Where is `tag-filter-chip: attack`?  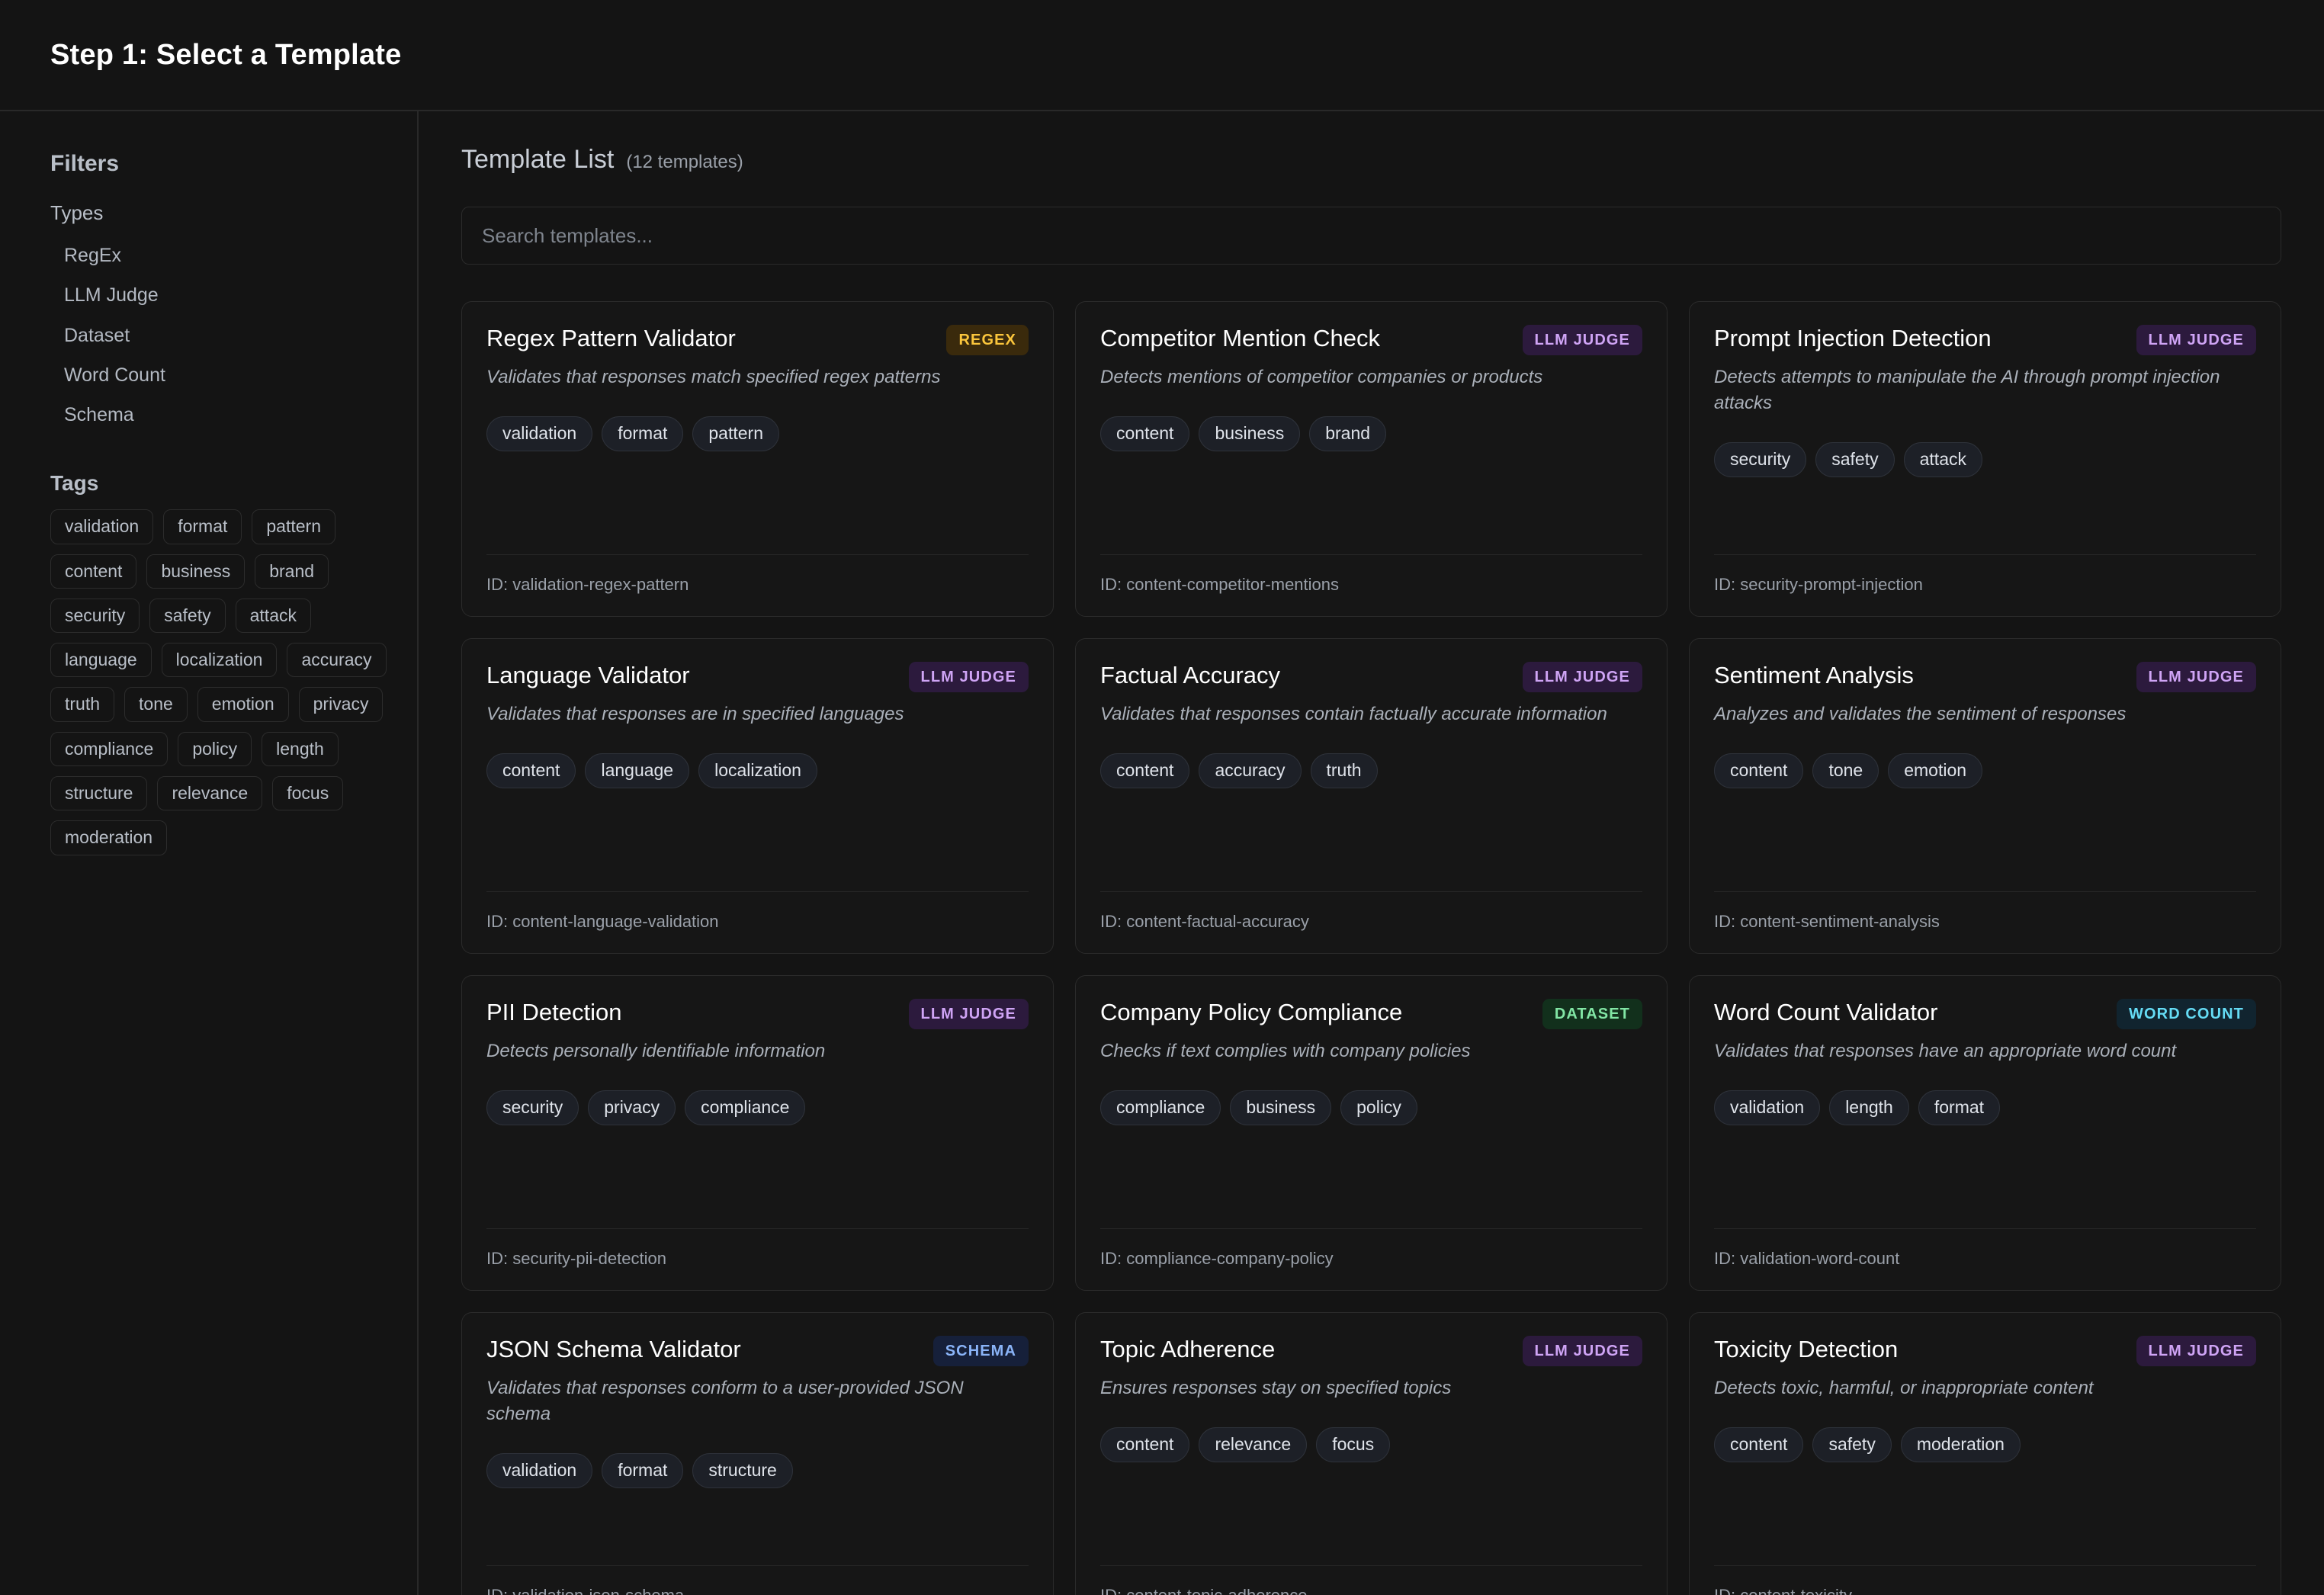
tag-filter-chip: attack is located at coordinates (273, 616).